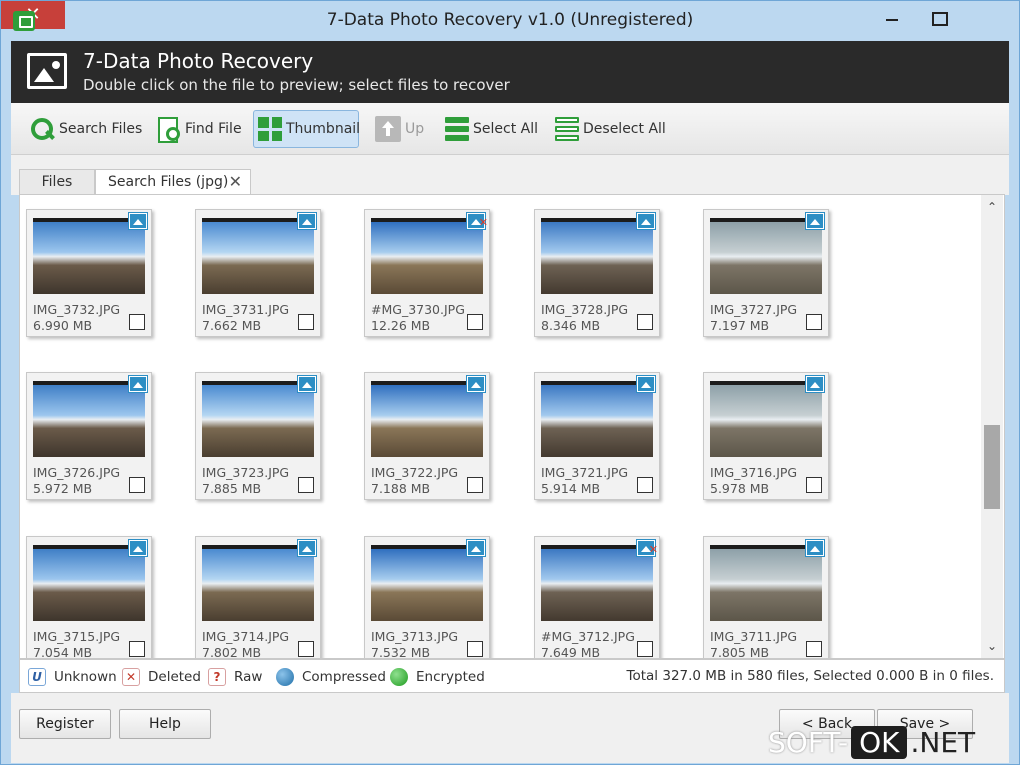  What do you see at coordinates (37, 677) in the screenshot?
I see `unknown-icon: U` at bounding box center [37, 677].